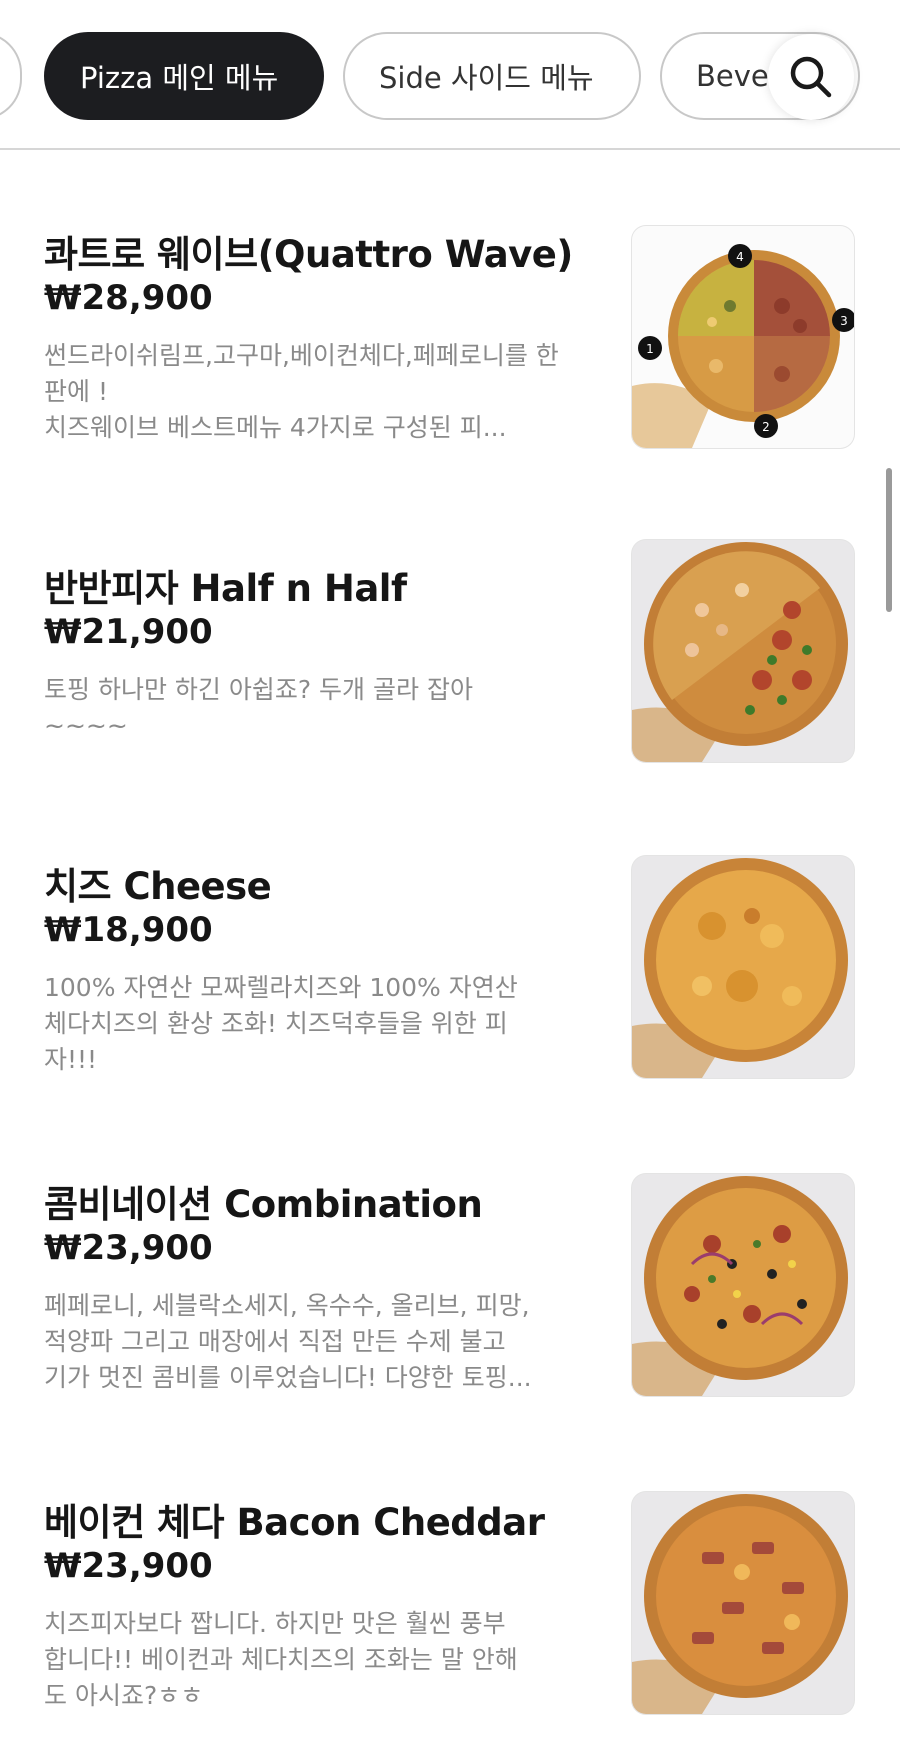  What do you see at coordinates (179, 78) in the screenshot?
I see `tab-pizza-label: Pizza 메인 메뉴` at bounding box center [179, 78].